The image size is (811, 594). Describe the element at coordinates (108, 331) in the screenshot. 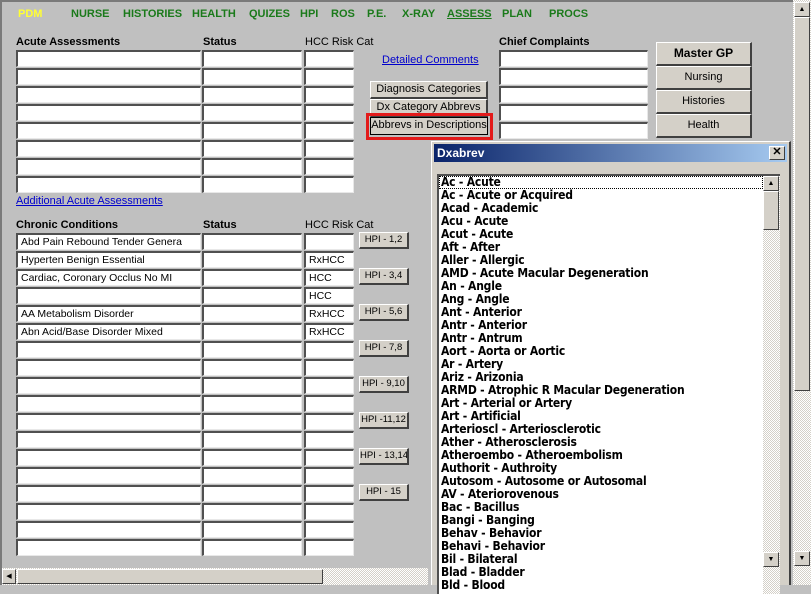

I see `chronic-diagnosis-field: Abn Acid/Base Disorder Mixed` at that location.